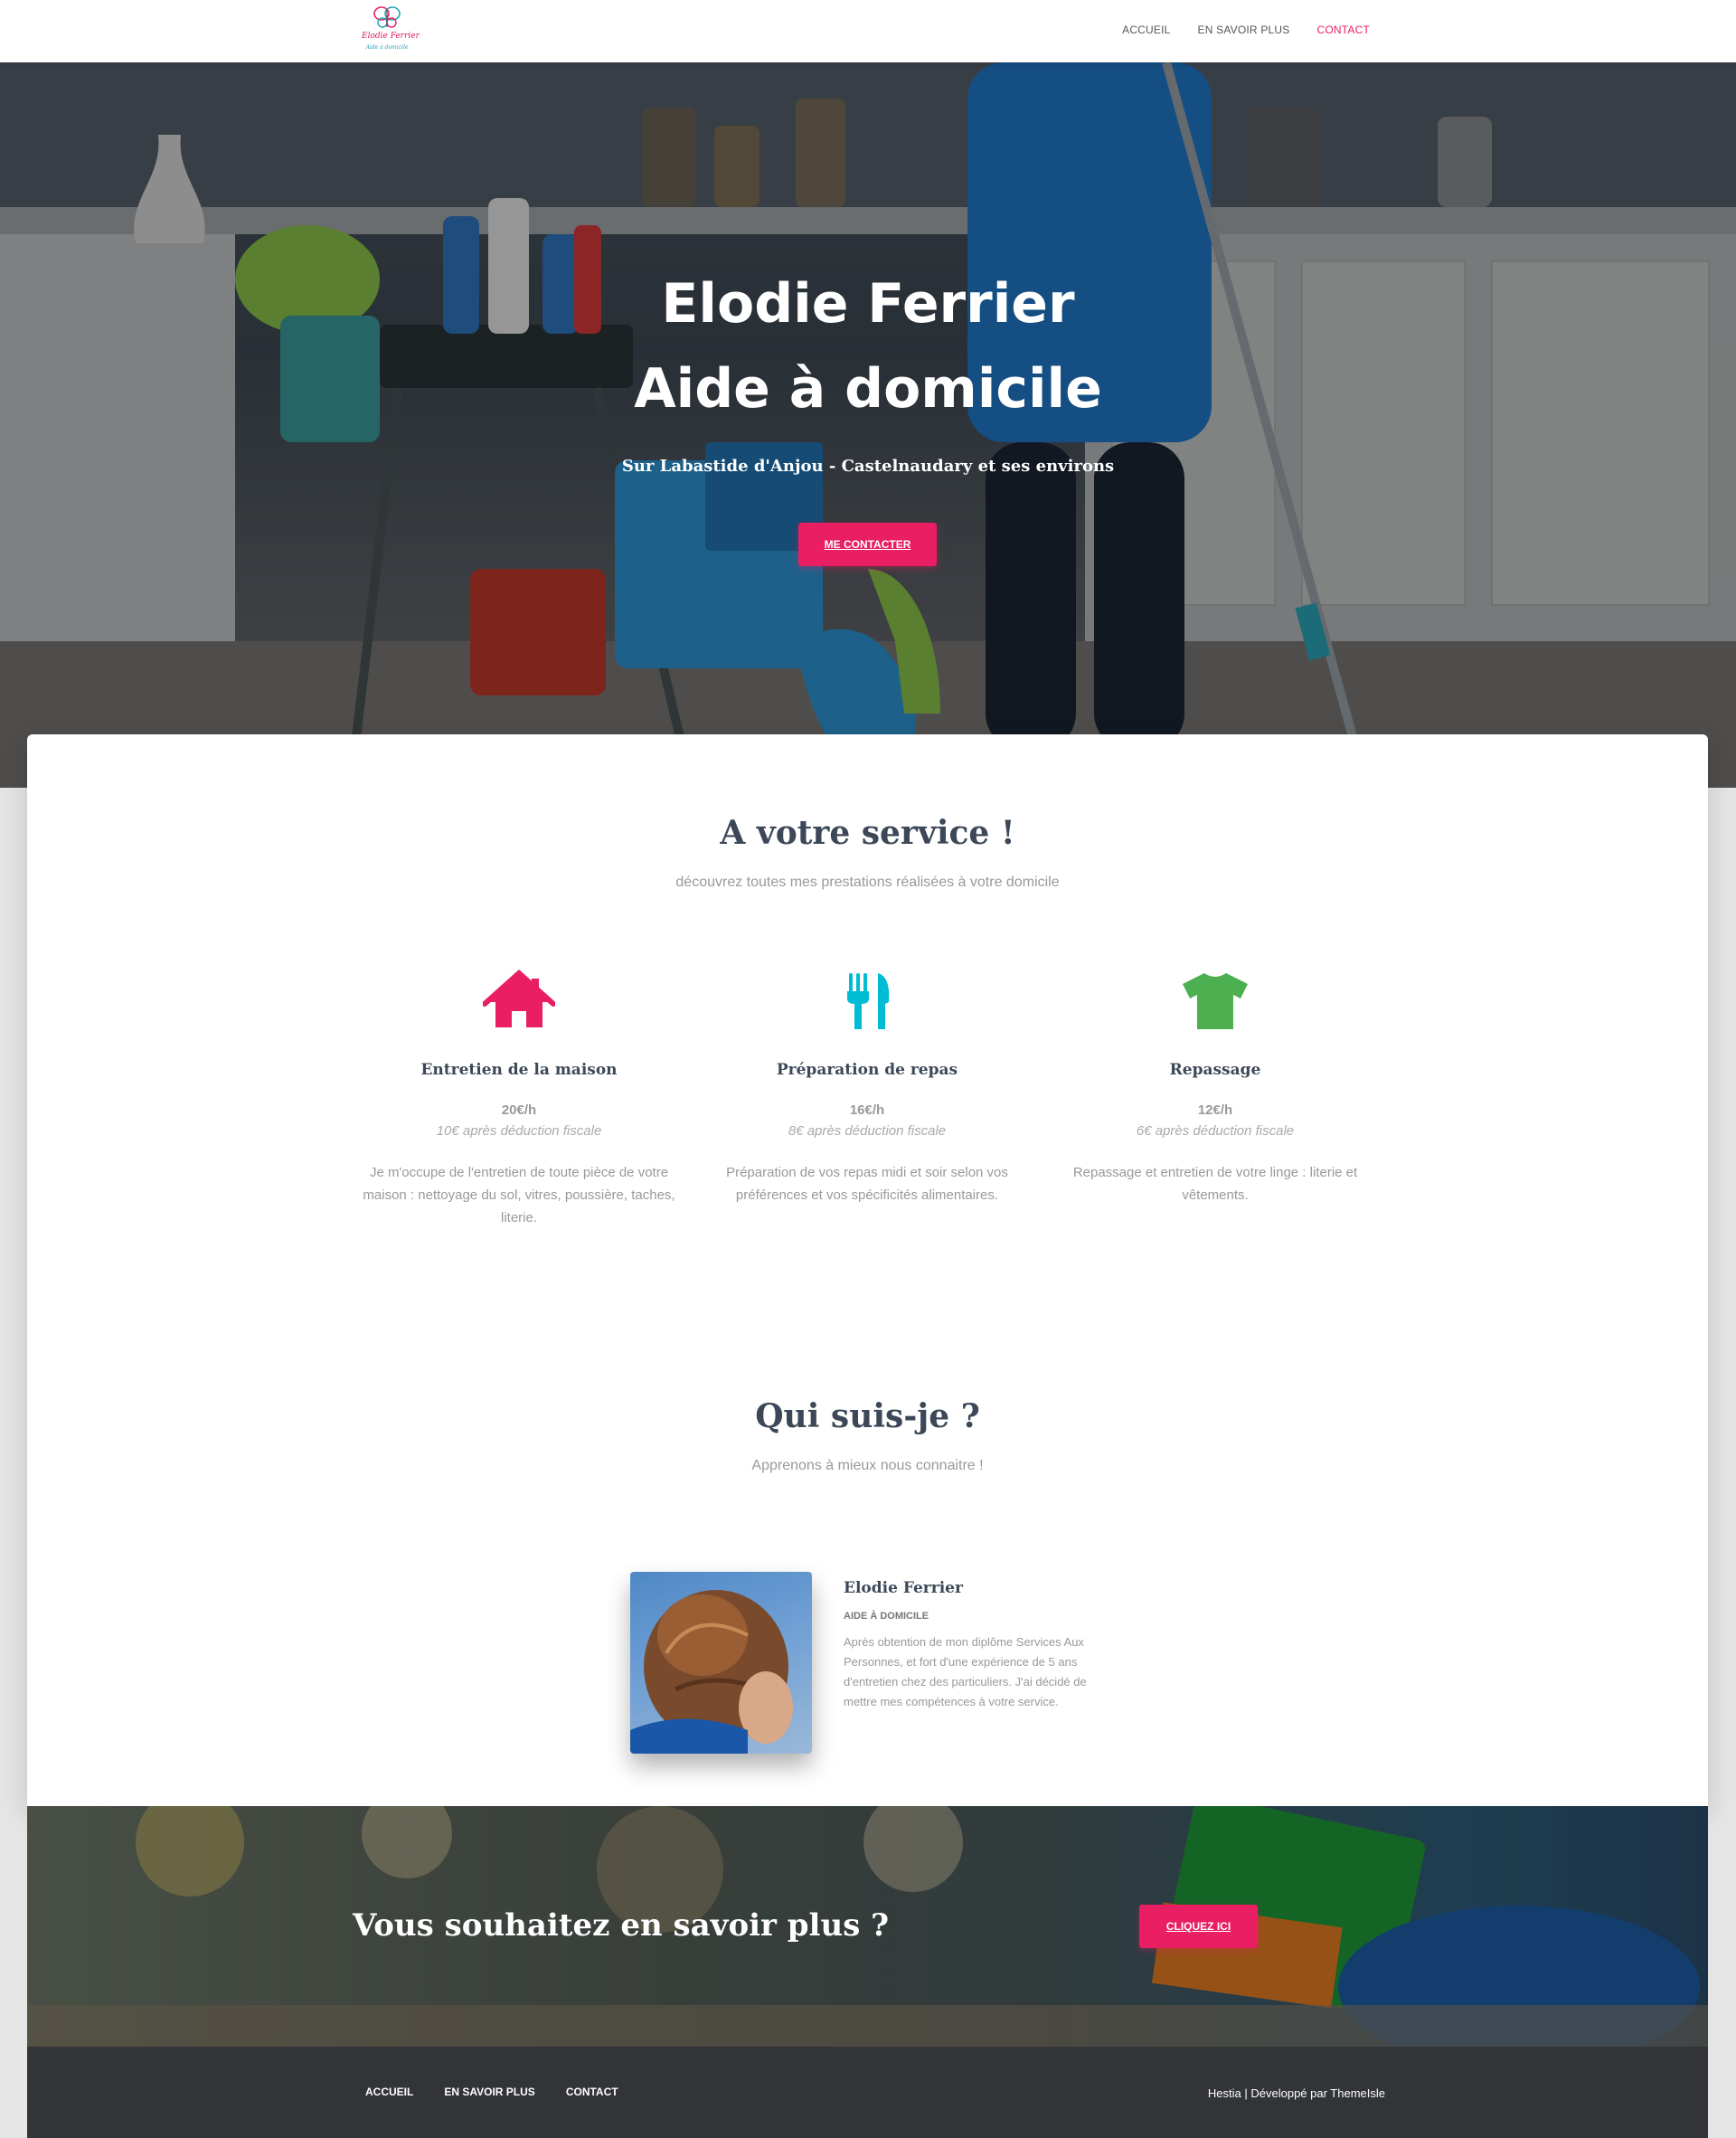 Image resolution: width=1736 pixels, height=2138 pixels. I want to click on service-price: 20€/h, so click(519, 1110).